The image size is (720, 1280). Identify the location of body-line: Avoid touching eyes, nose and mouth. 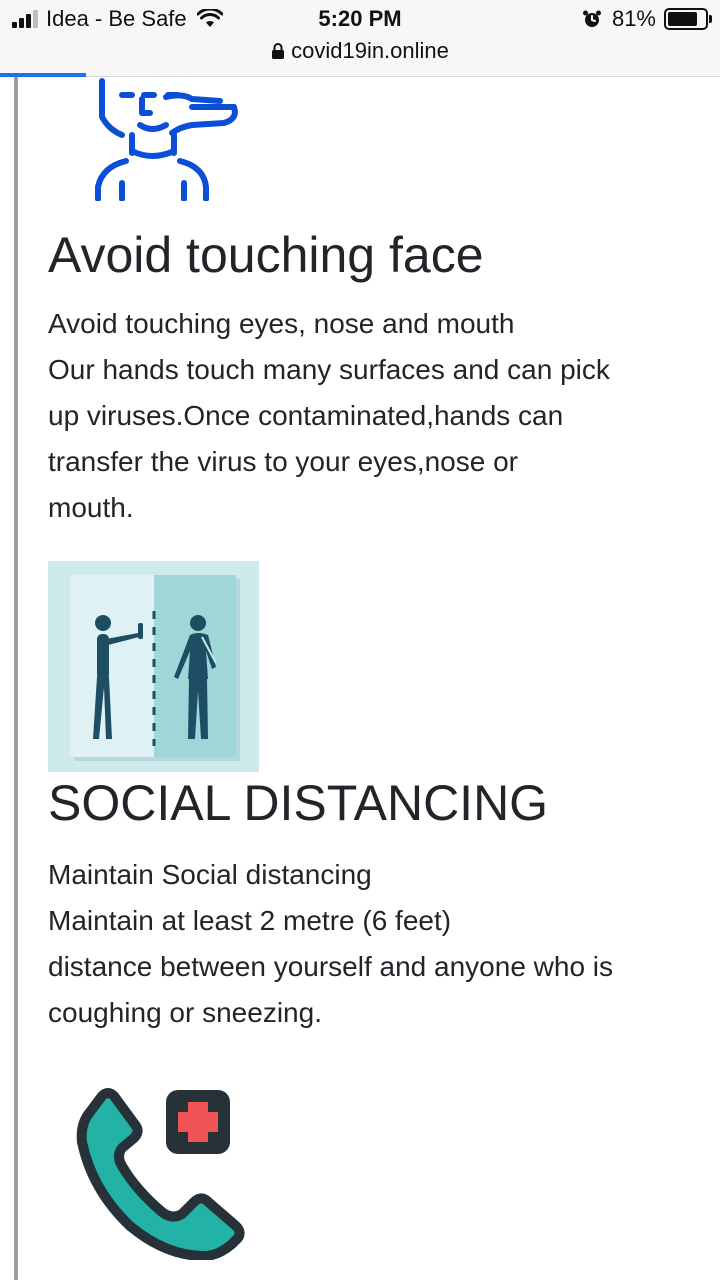
(281, 323).